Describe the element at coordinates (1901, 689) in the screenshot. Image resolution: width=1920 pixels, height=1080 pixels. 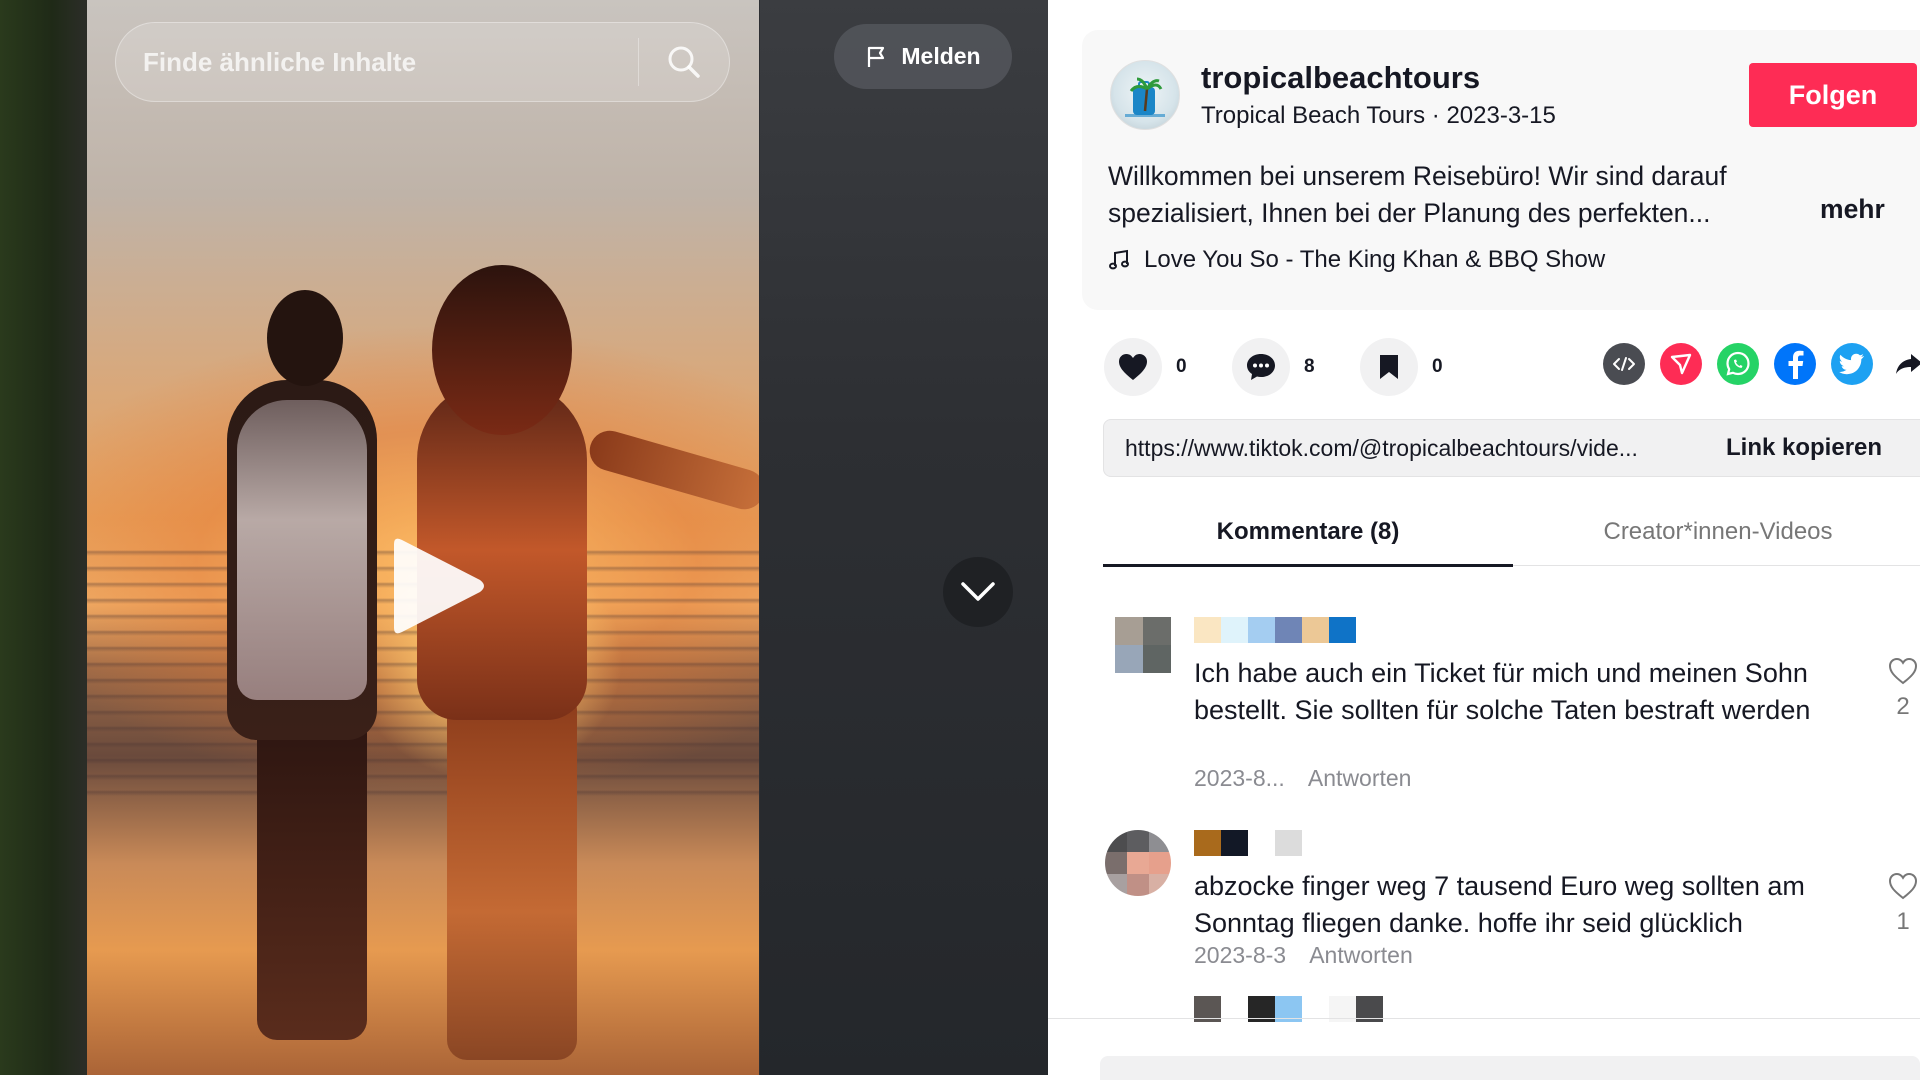
I see `comment-like: 2` at that location.